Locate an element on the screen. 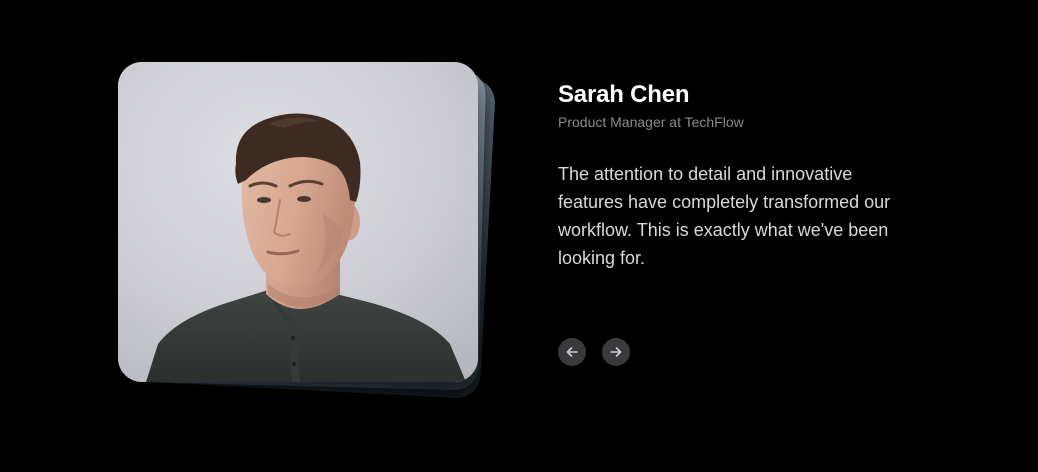 This screenshot has height=472, width=1038. testimonial-navigation is located at coordinates (594, 352).